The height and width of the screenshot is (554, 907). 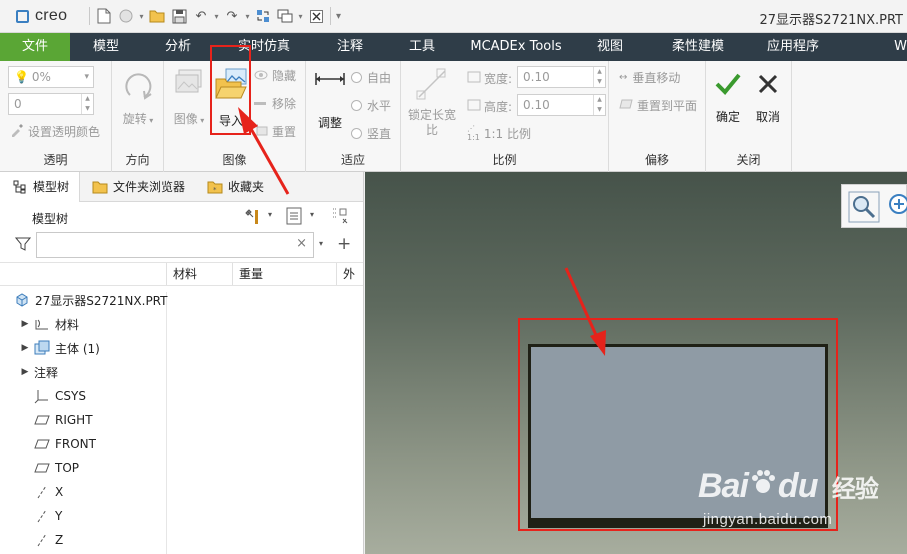 What do you see at coordinates (157, 16) in the screenshot?
I see `folder-open-icon` at bounding box center [157, 16].